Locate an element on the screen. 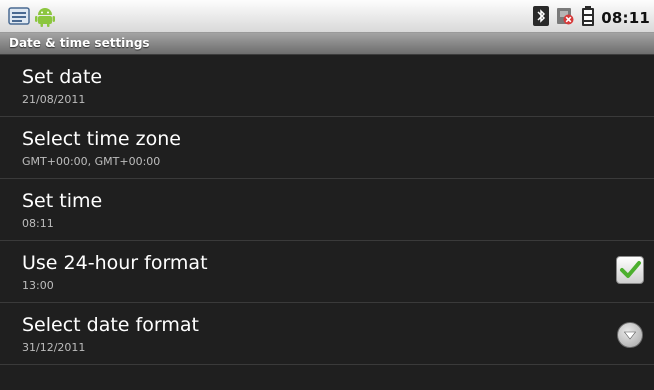 Image resolution: width=654 pixels, height=390 pixels. battery-icon is located at coordinates (588, 18).